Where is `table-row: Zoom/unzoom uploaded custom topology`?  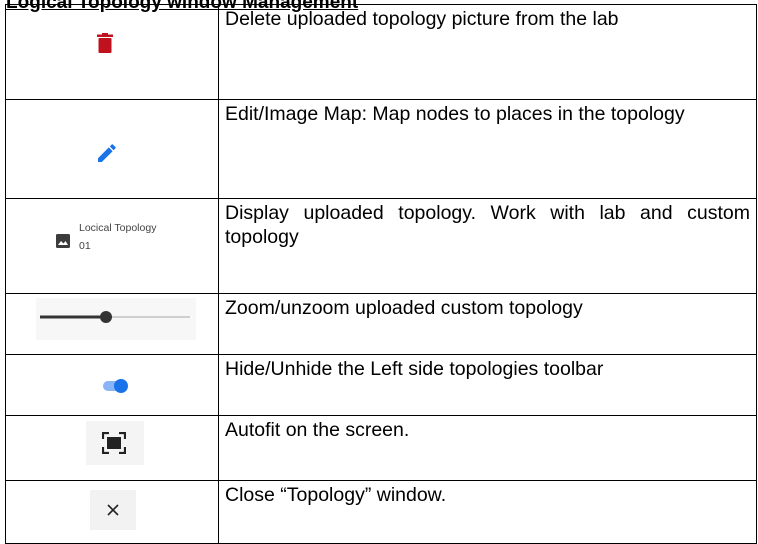 table-row: Zoom/unzoom uploaded custom topology is located at coordinates (381, 324).